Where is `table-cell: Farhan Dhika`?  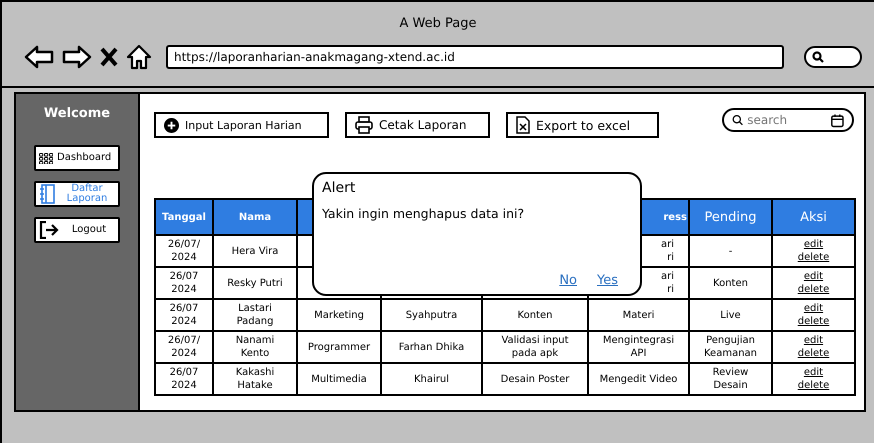 table-cell: Farhan Dhika is located at coordinates (431, 347).